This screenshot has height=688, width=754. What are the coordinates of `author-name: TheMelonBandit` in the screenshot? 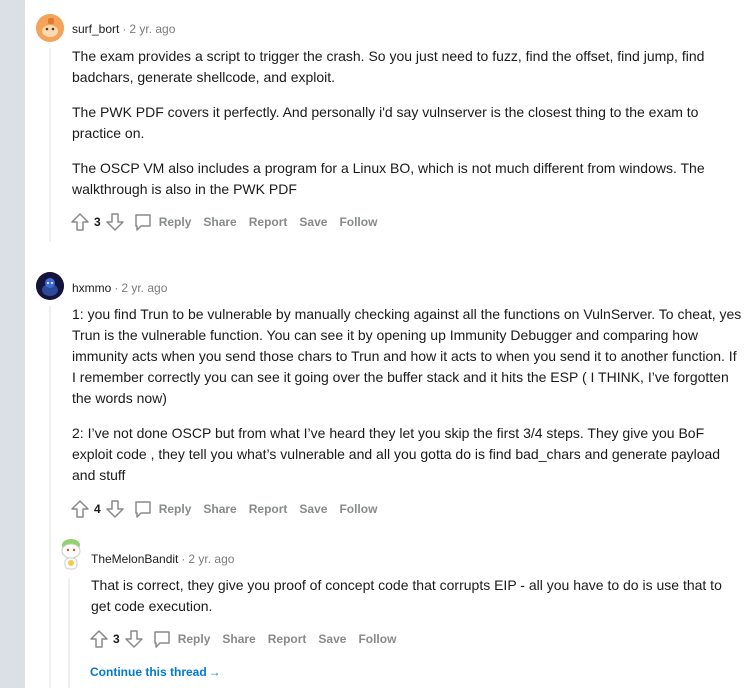 It's located at (134, 559).